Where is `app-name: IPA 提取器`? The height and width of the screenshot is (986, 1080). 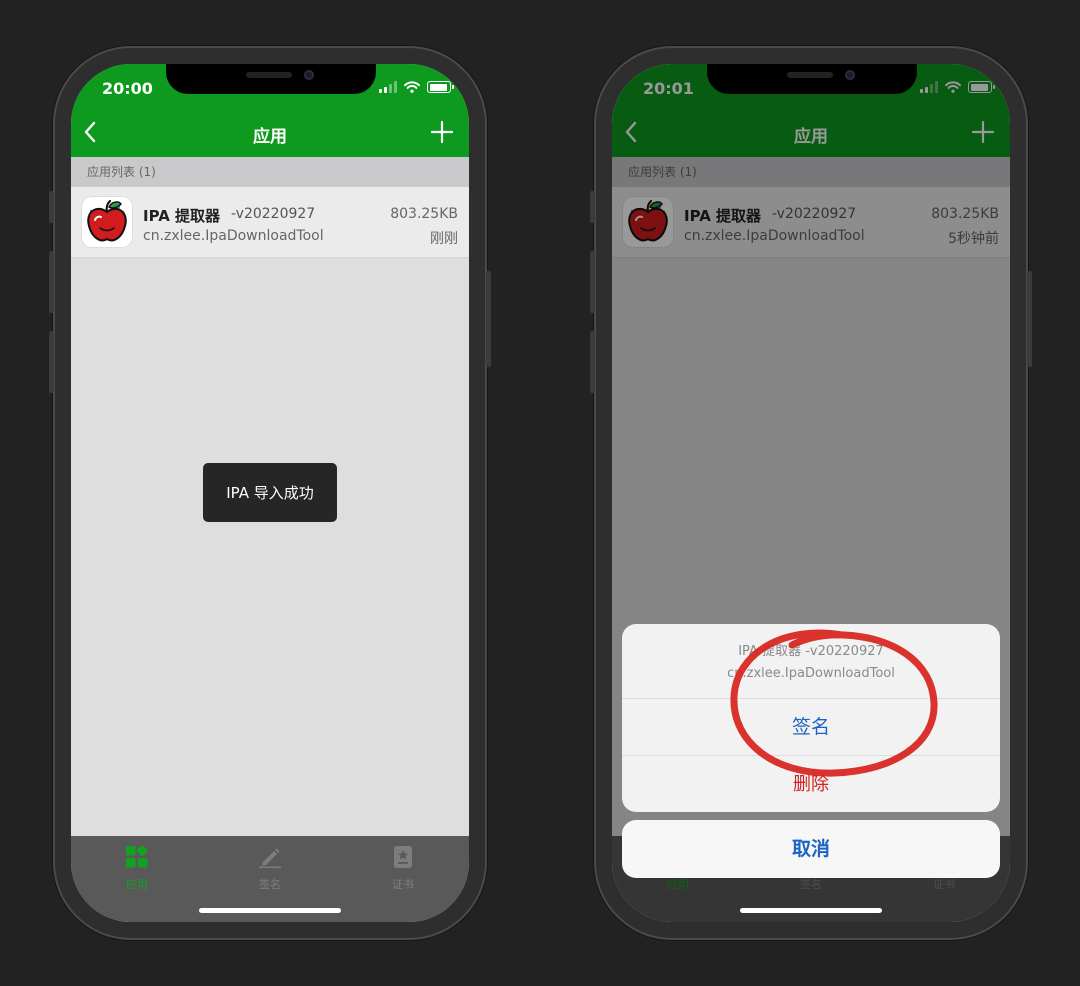 app-name: IPA 提取器 is located at coordinates (182, 216).